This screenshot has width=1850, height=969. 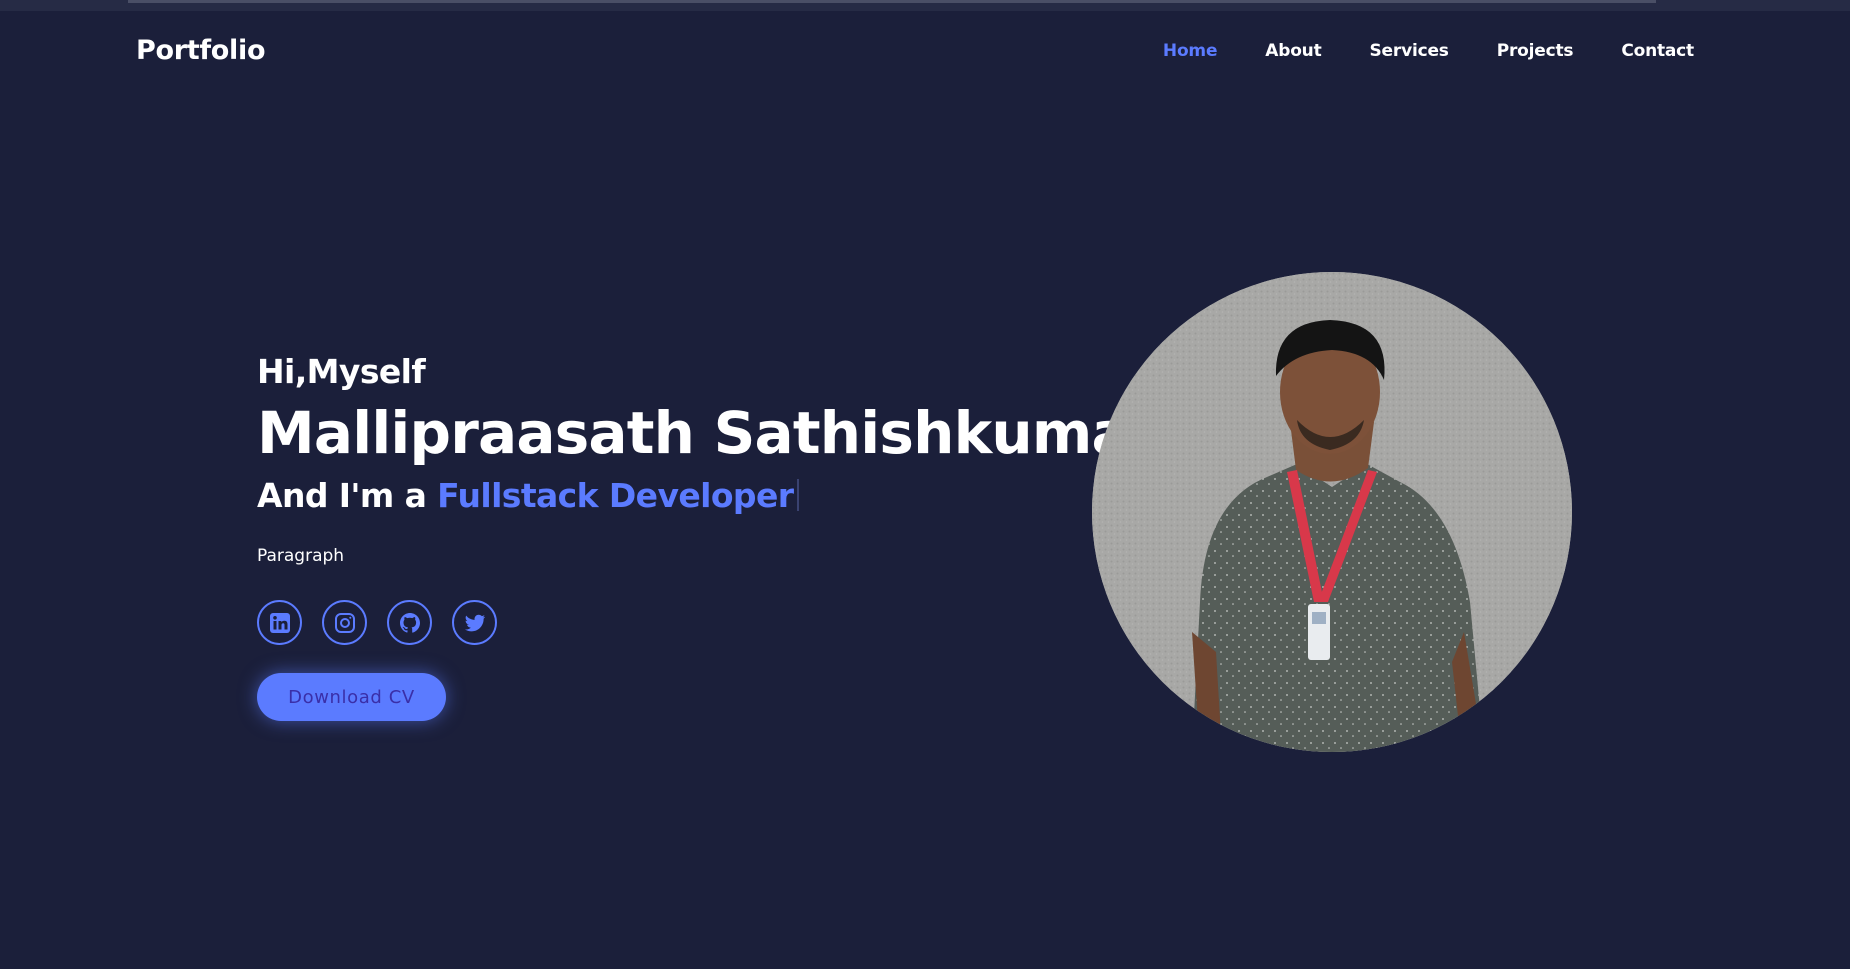 I want to click on main-nav: Home About Services Projects Contact, so click(x=1428, y=51).